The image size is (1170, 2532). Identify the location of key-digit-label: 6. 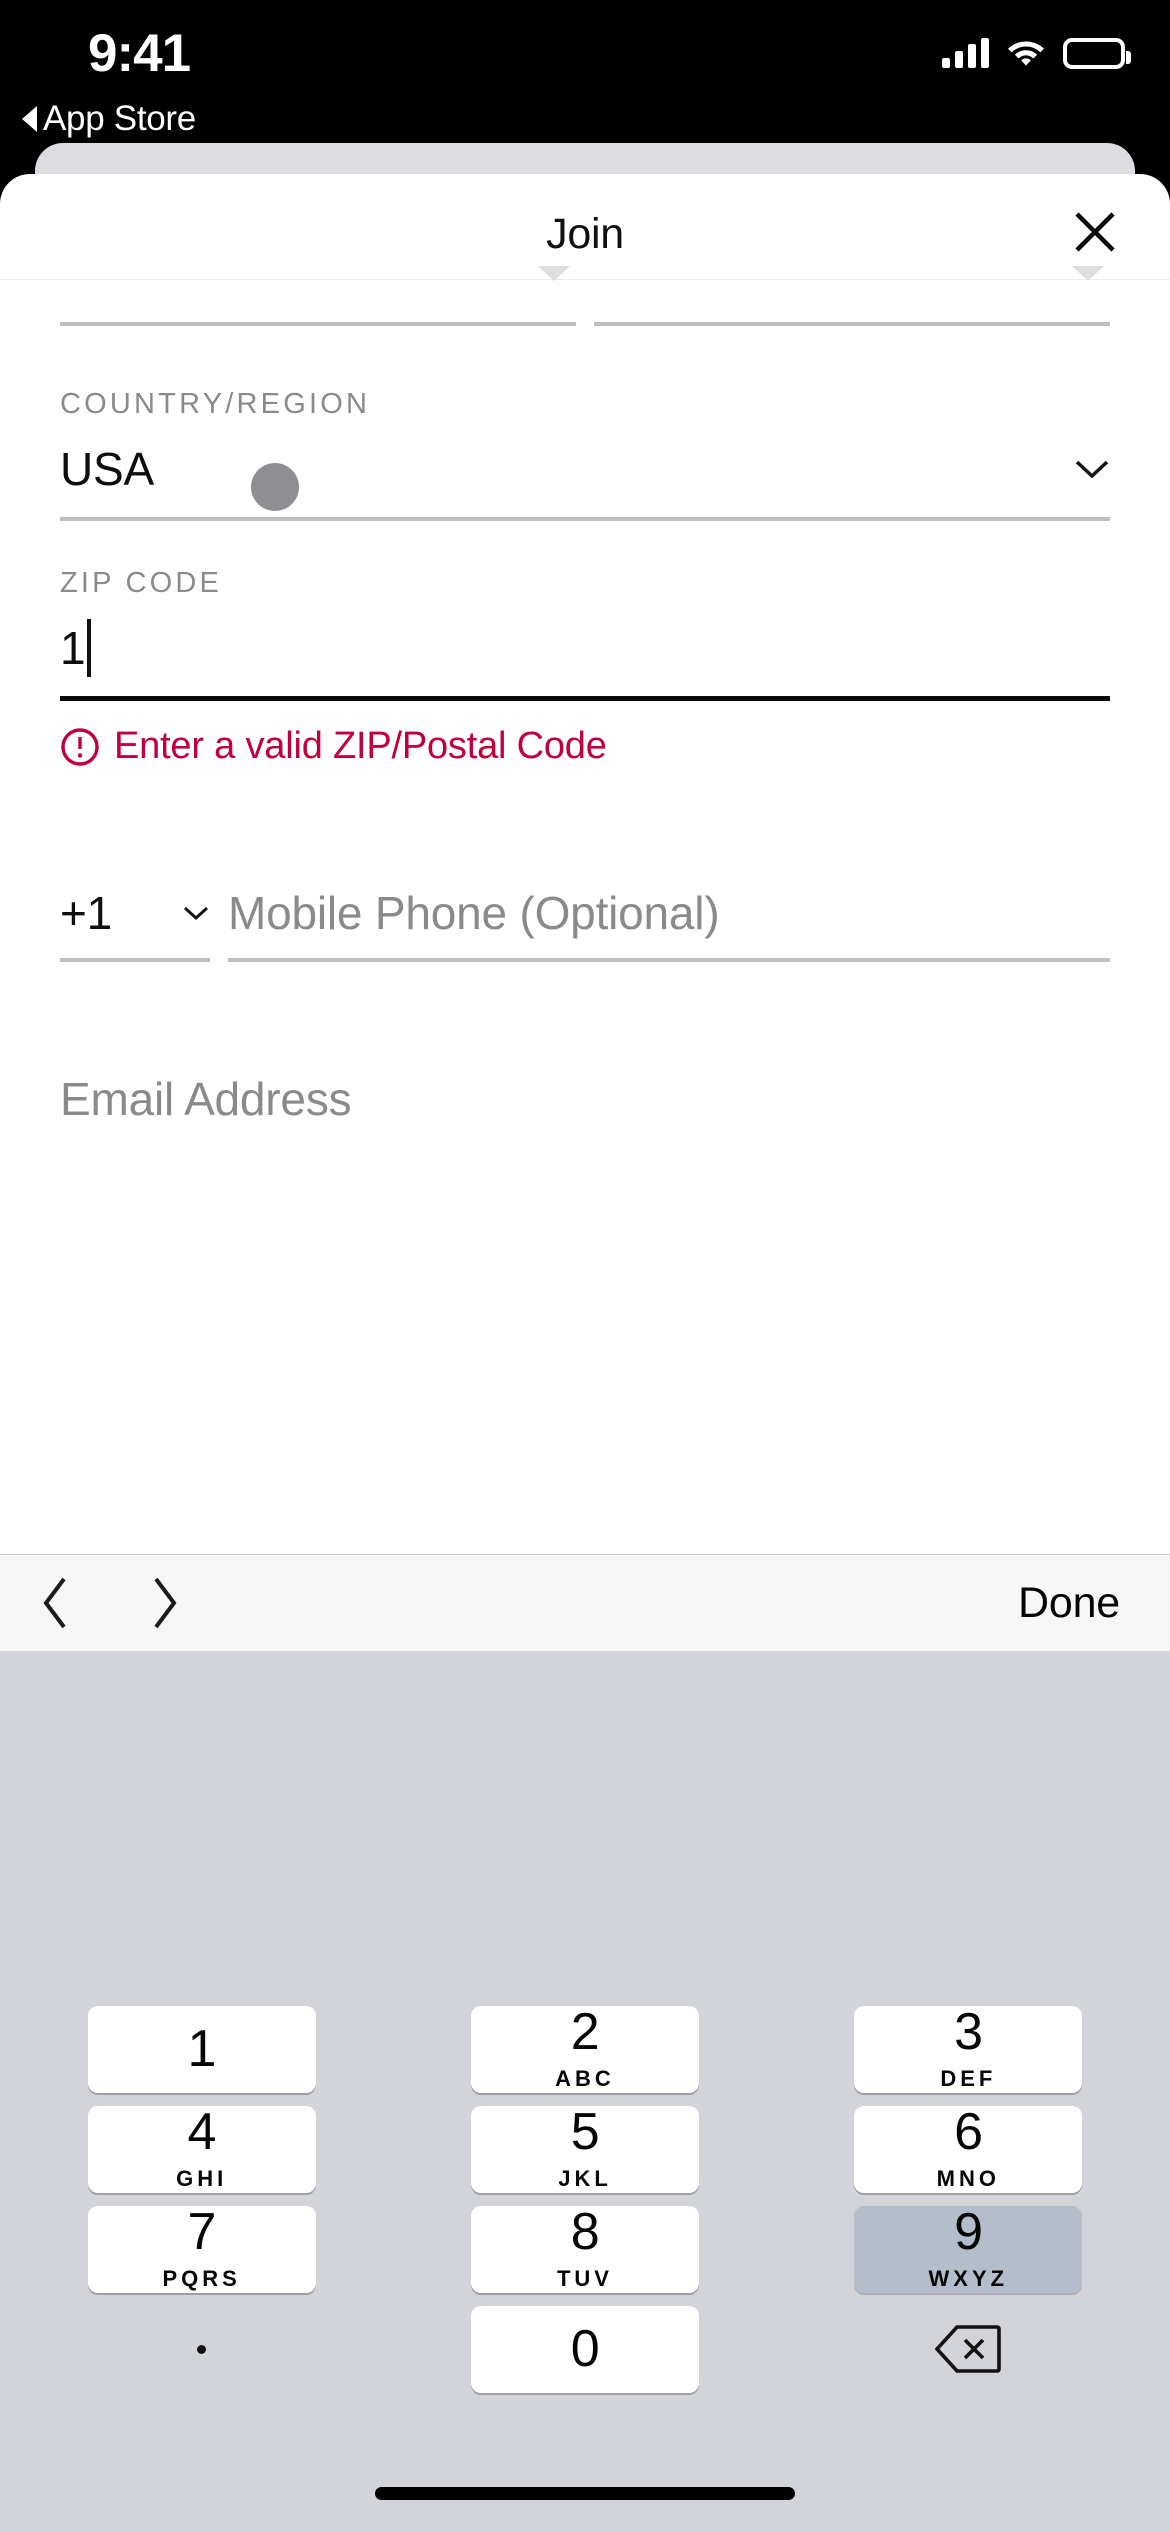
(968, 2132).